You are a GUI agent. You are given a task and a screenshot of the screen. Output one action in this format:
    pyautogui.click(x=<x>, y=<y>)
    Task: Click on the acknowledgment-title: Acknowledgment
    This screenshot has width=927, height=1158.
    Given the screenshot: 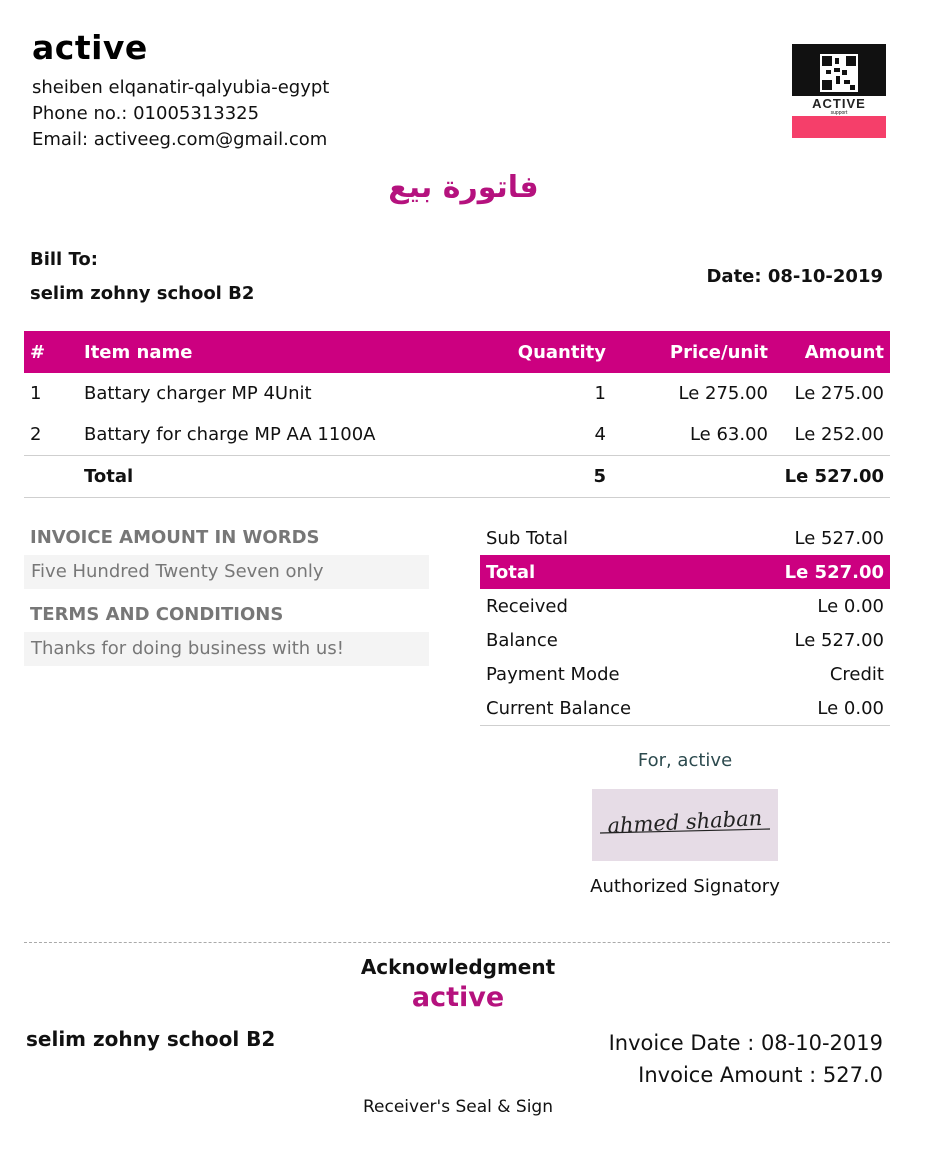 What is the action you would take?
    pyautogui.click(x=458, y=967)
    